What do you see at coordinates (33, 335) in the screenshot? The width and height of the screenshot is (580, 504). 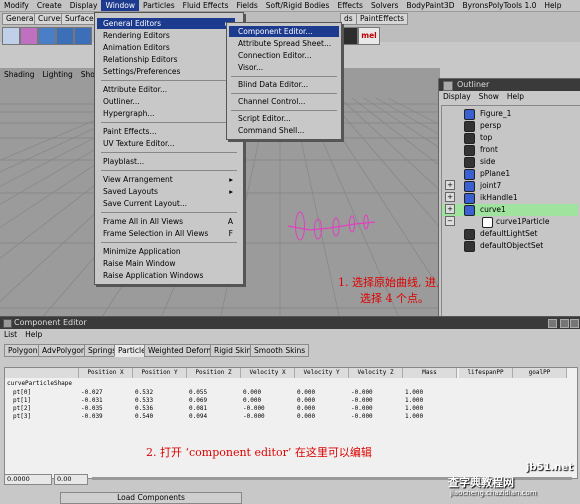 I see `ce-menu-help: Help` at bounding box center [33, 335].